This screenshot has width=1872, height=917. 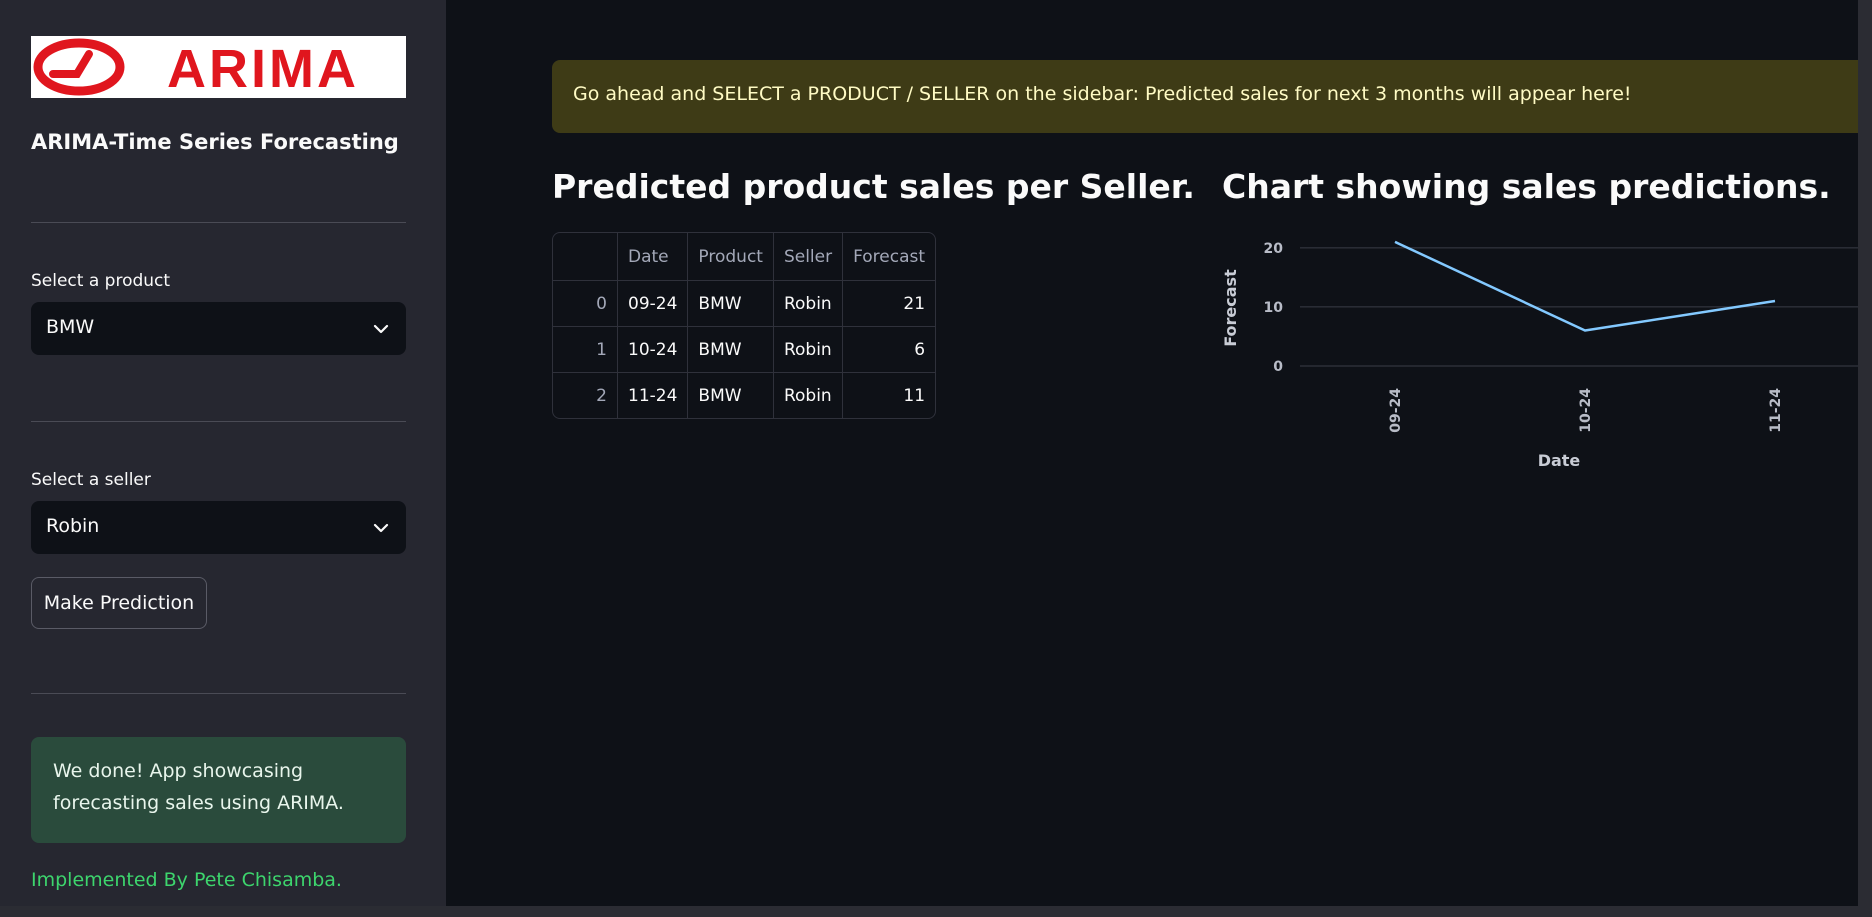 I want to click on x-tick-label: 09-24, so click(x=1396, y=410).